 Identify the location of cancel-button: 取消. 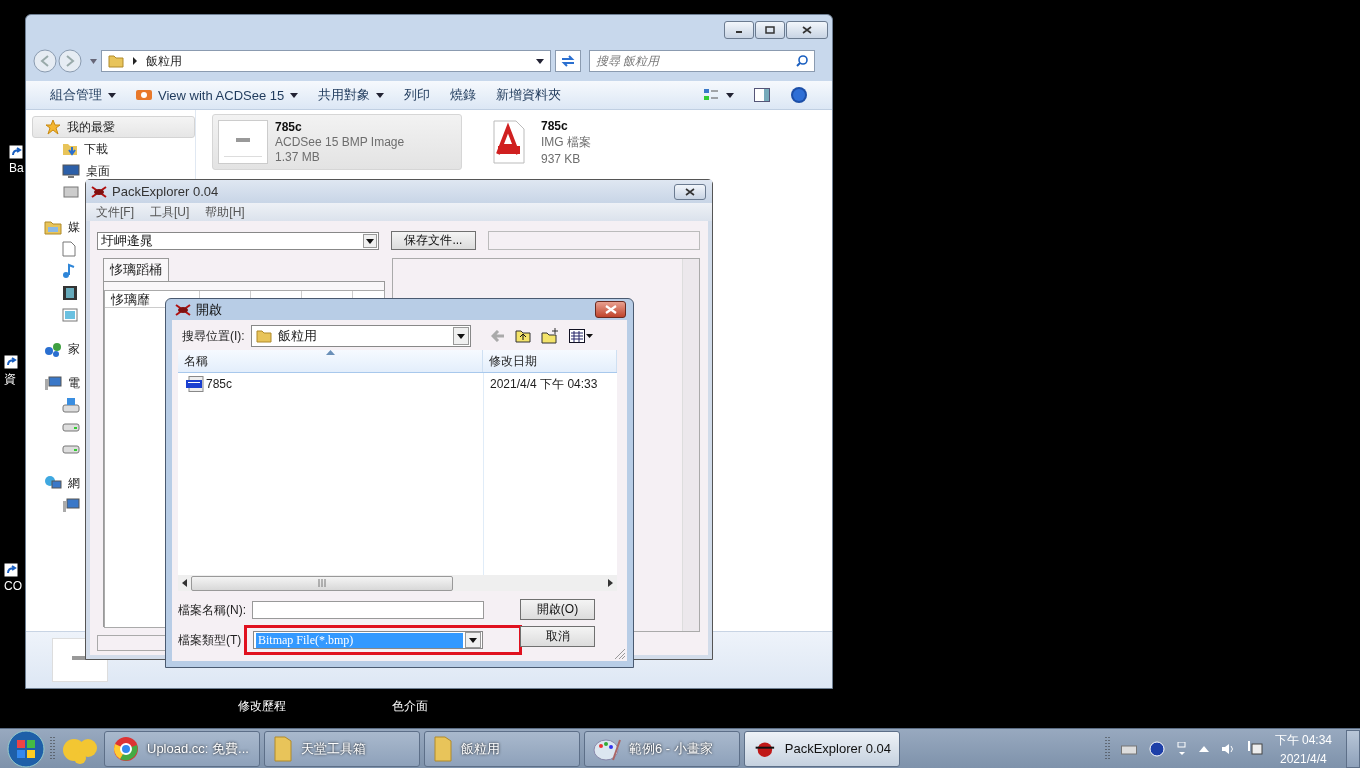
(557, 636).